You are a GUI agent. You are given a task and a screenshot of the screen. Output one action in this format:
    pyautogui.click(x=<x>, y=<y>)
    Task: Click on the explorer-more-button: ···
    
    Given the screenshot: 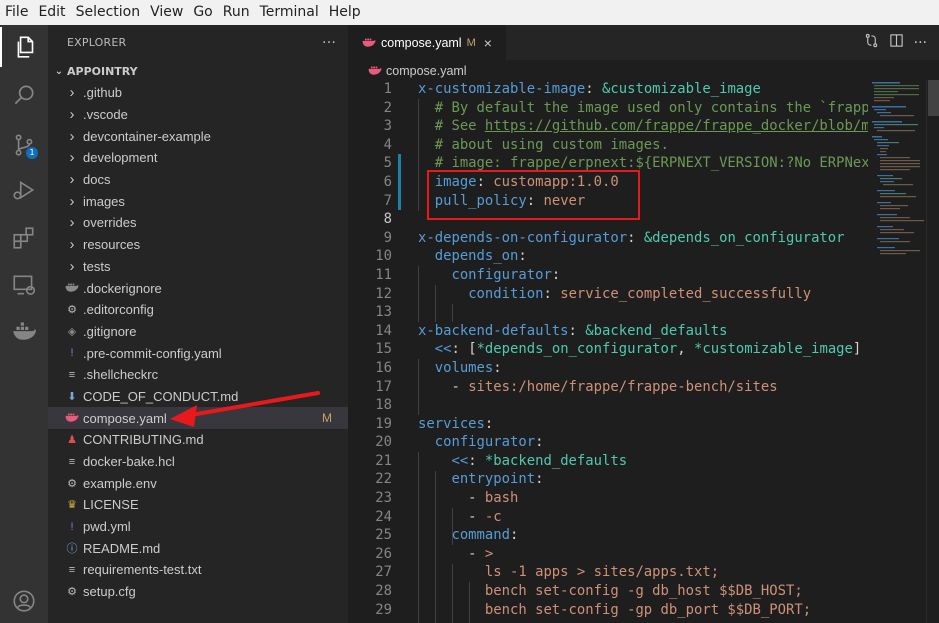 What is the action you would take?
    pyautogui.click(x=329, y=43)
    